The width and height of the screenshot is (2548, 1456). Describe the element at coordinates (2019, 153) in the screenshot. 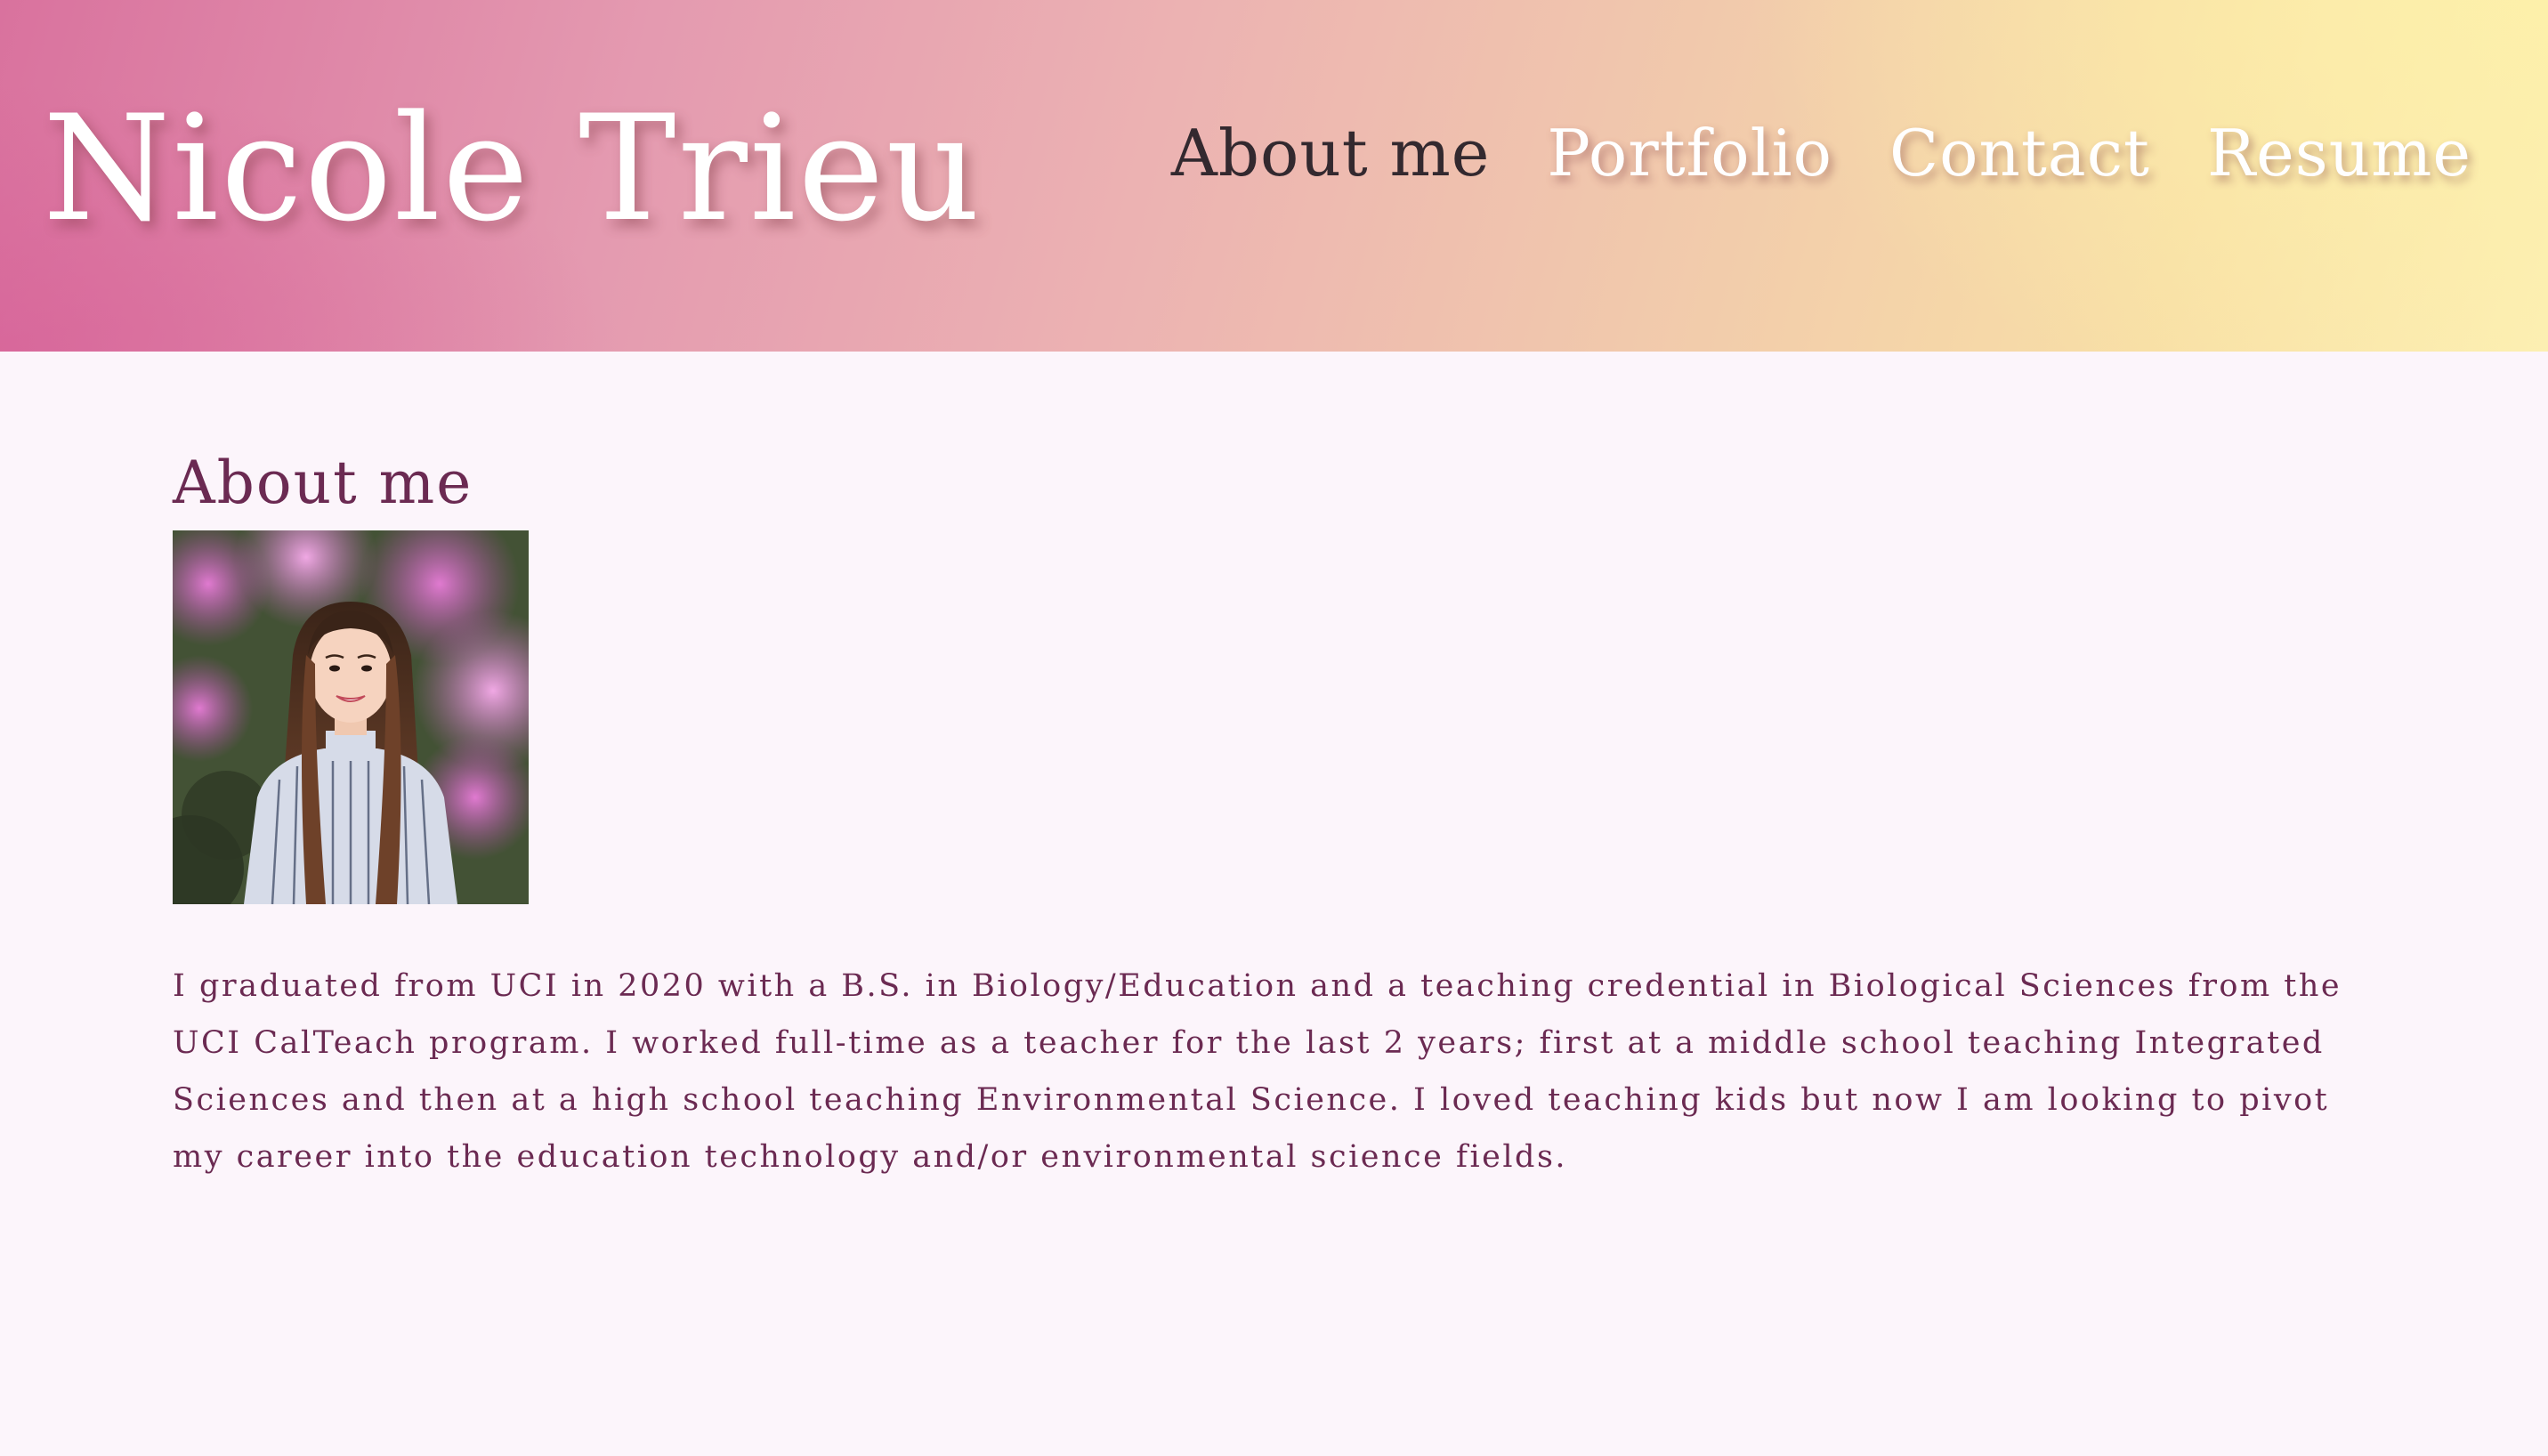

I see `nav-link-contact: Contact` at that location.